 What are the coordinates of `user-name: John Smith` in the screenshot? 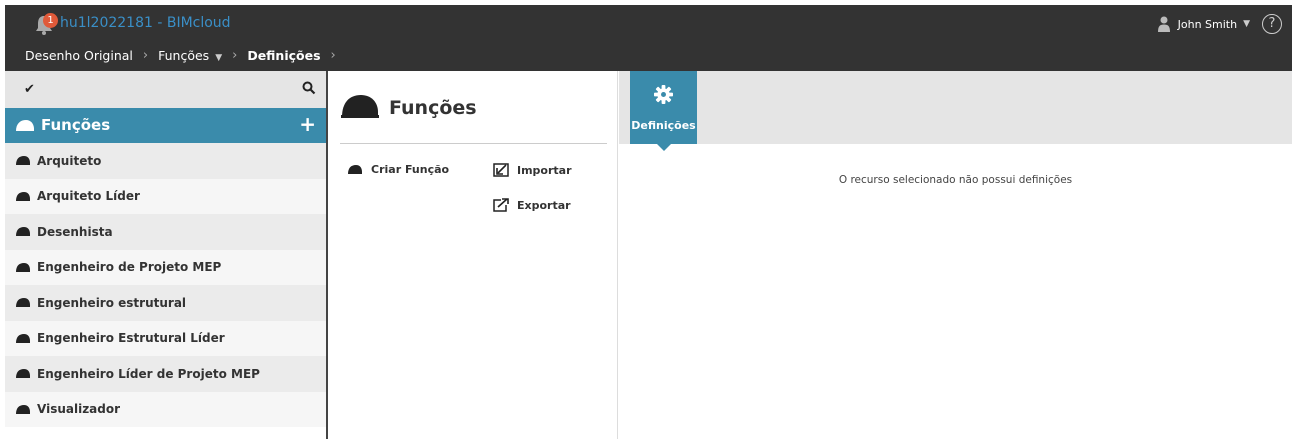 It's located at (1207, 24).